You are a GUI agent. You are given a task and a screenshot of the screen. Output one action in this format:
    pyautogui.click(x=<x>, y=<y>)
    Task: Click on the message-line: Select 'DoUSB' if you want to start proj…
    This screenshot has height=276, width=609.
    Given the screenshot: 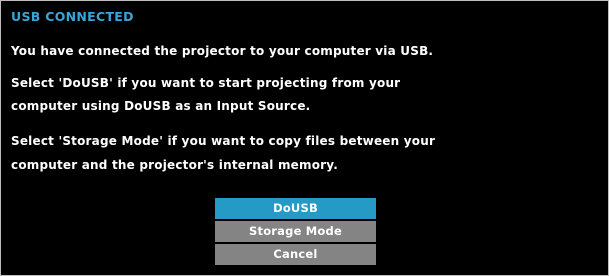 What is the action you would take?
    pyautogui.click(x=206, y=83)
    